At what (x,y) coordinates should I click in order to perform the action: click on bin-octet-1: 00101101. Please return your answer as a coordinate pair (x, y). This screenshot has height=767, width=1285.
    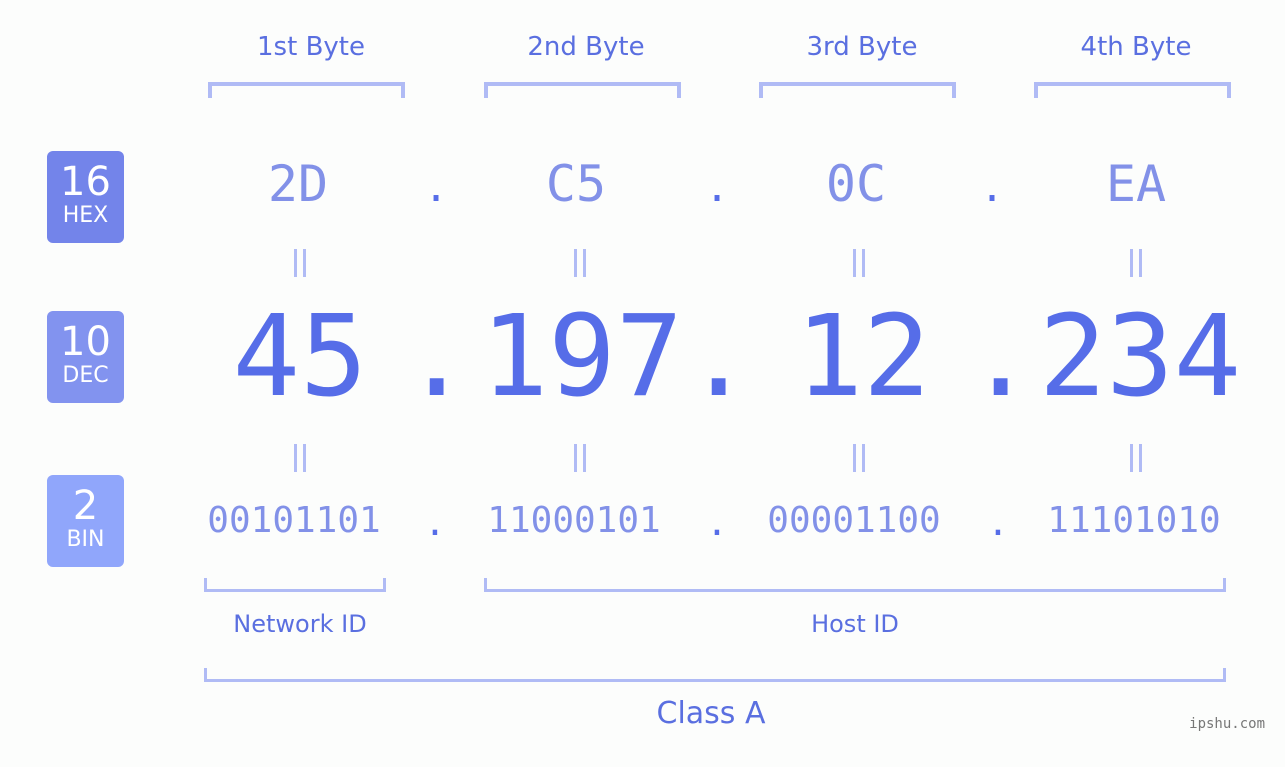
    Looking at the image, I should click on (294, 520).